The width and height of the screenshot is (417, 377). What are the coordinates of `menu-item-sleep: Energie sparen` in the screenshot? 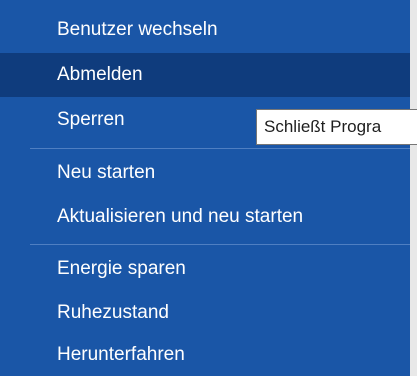 It's located at (205, 269).